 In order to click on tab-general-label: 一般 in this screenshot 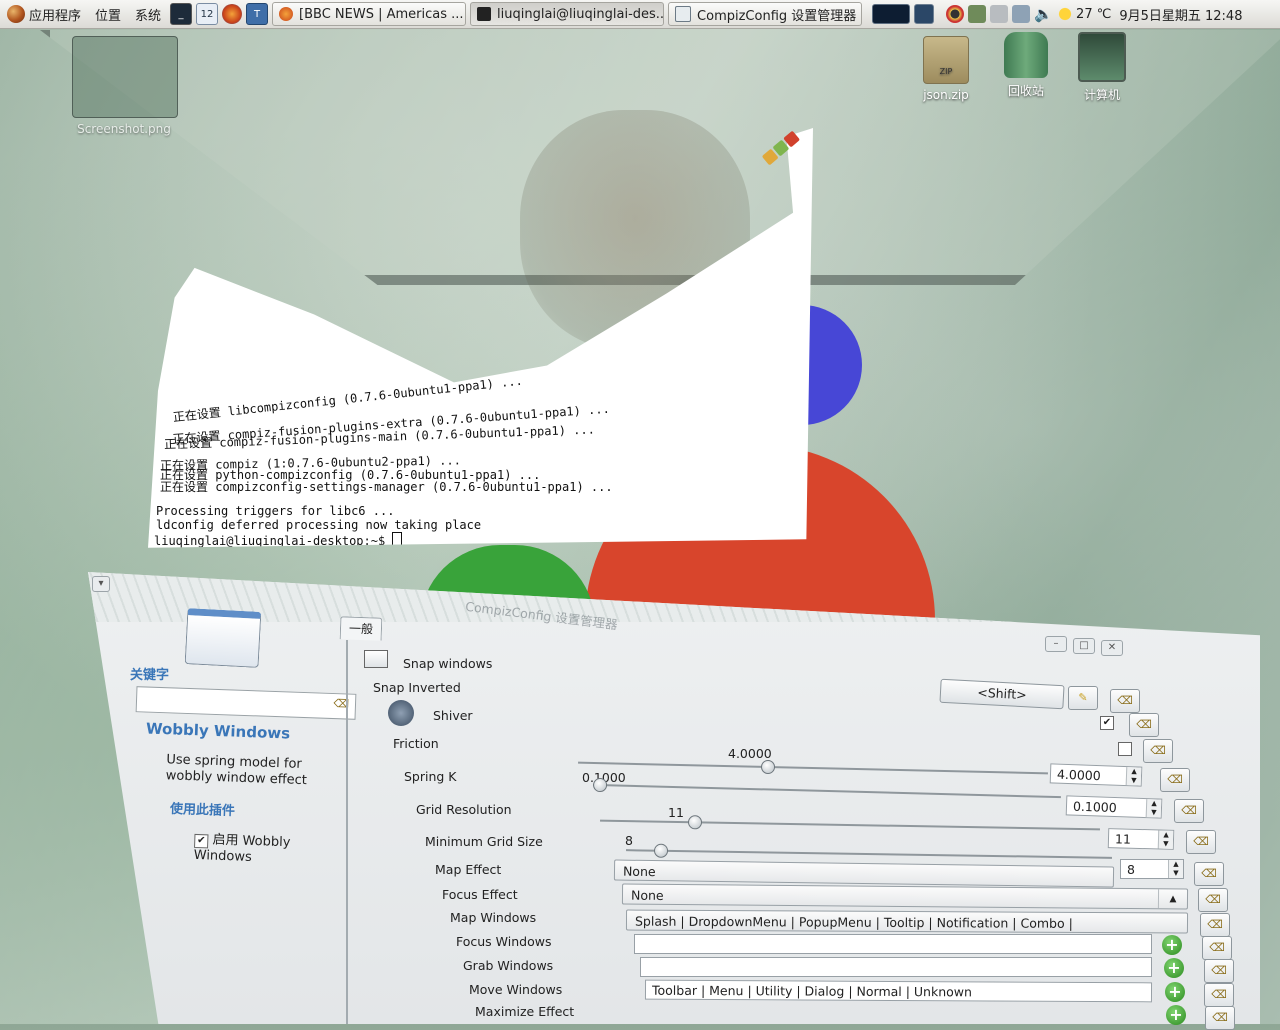, I will do `click(361, 629)`.